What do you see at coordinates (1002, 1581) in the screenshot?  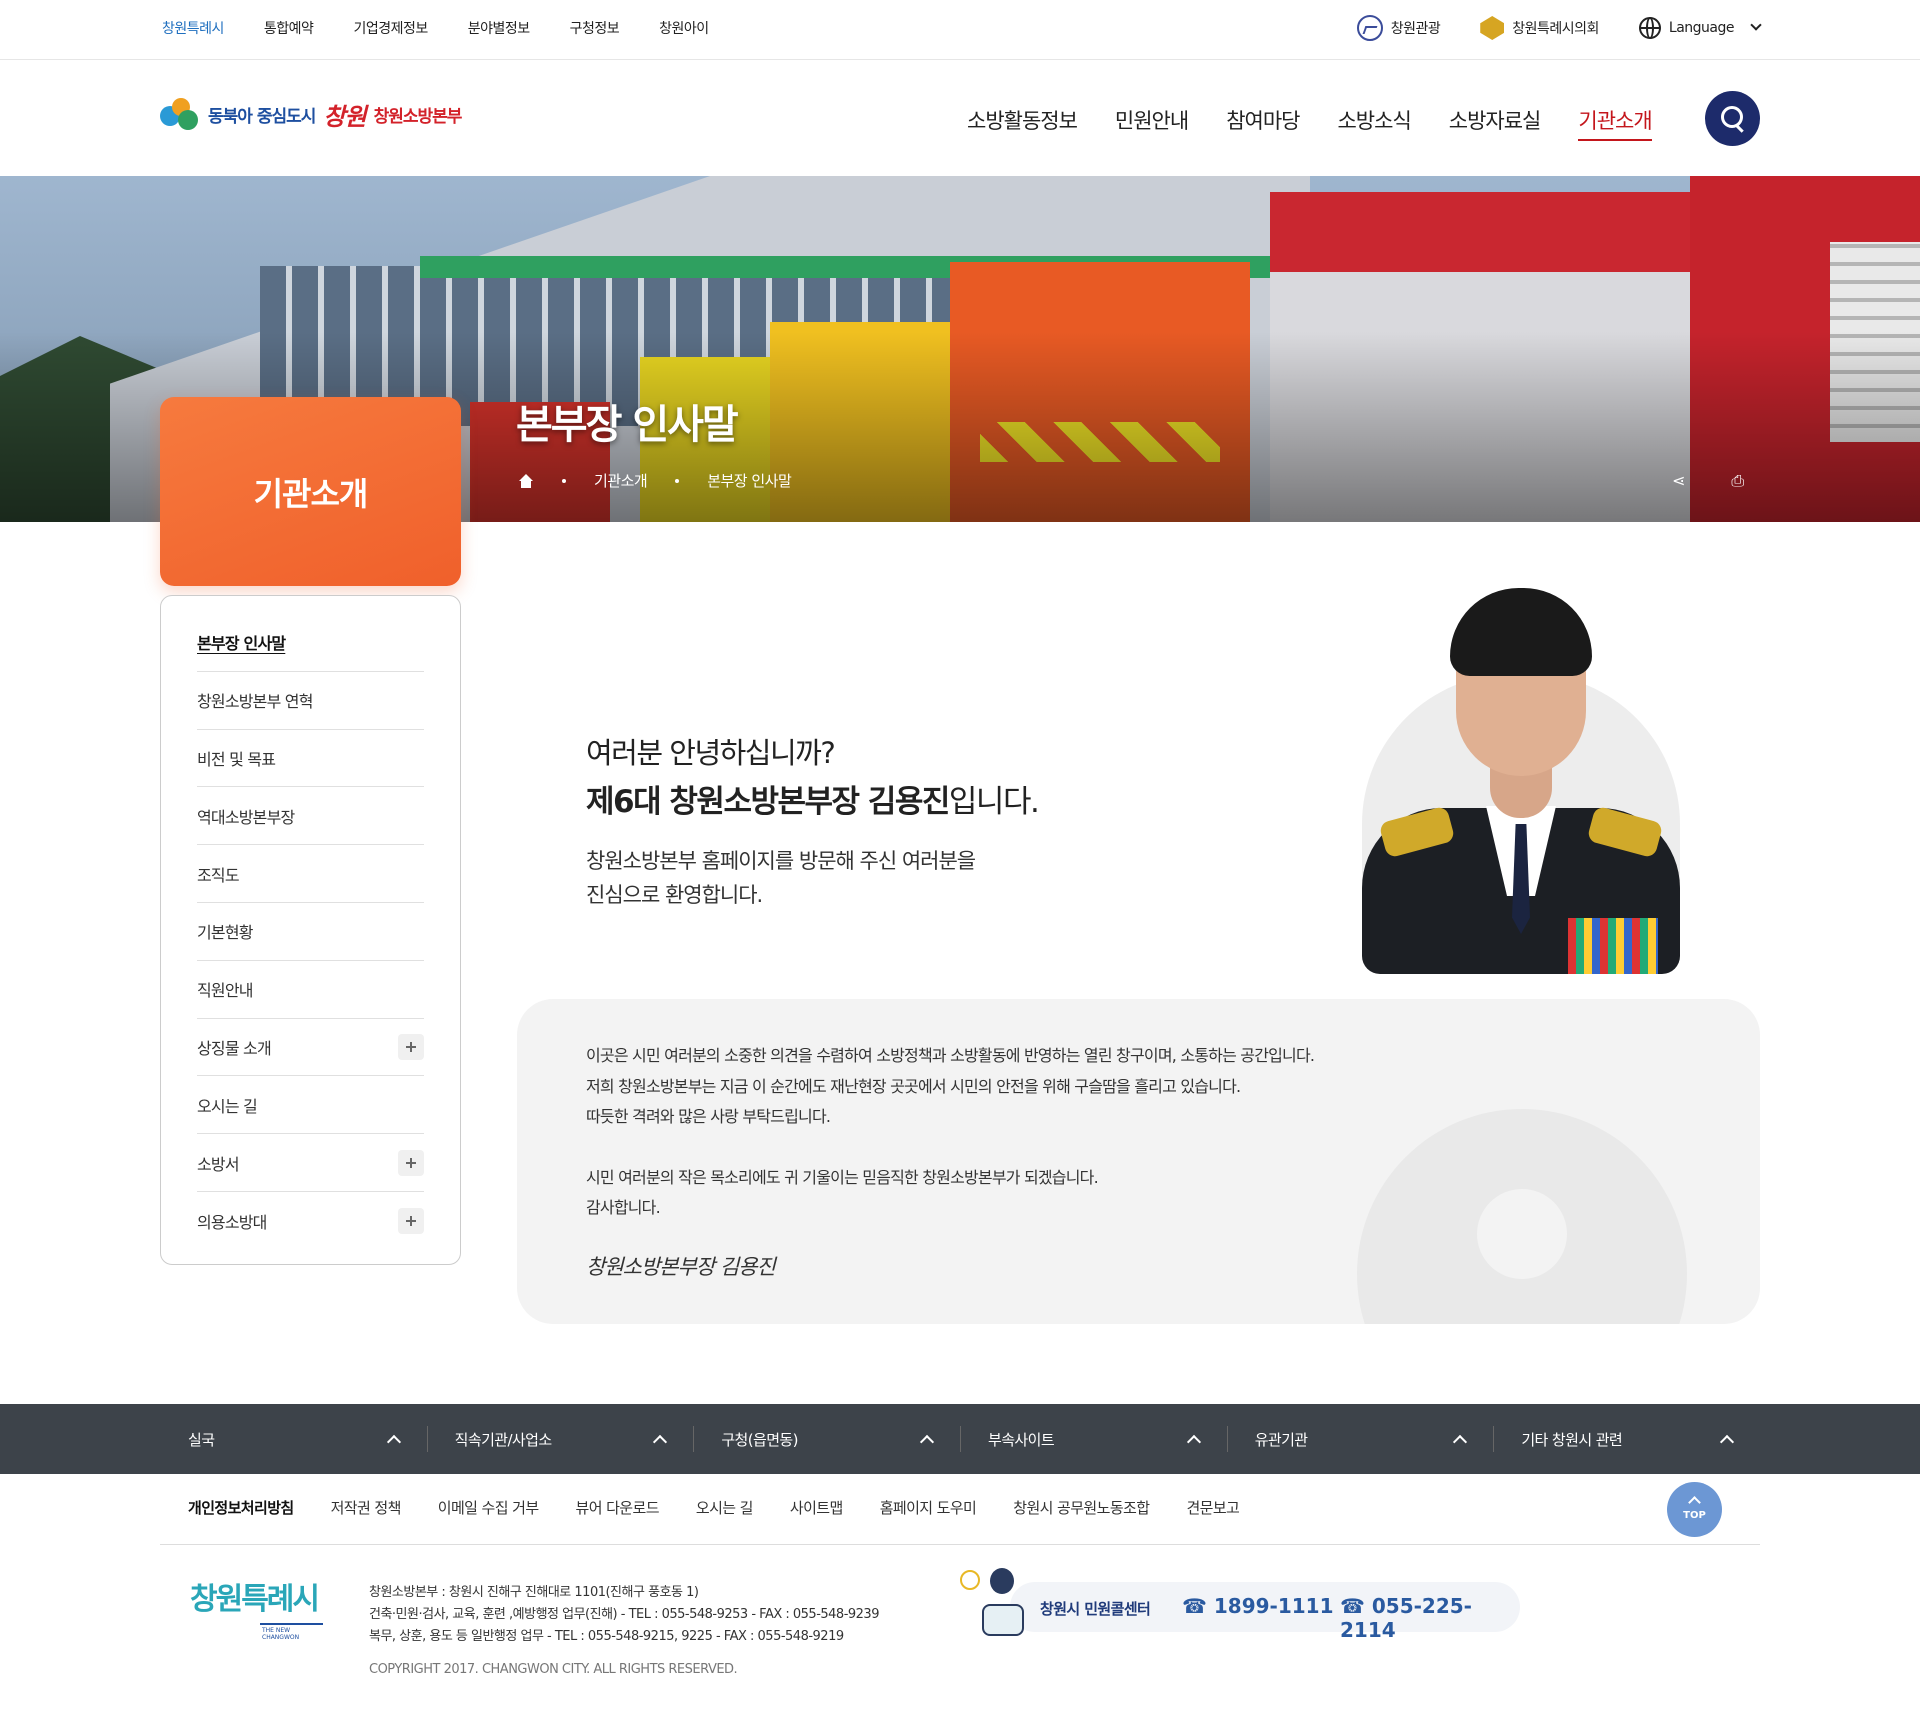 I see `agent-head` at bounding box center [1002, 1581].